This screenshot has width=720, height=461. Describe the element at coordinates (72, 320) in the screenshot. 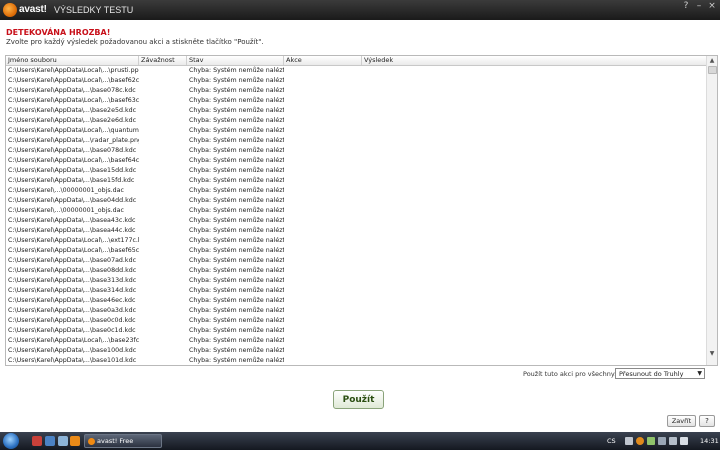

I see `cell-file: C:\Users\Karel\AppData\...\base0c0d.kdc` at that location.